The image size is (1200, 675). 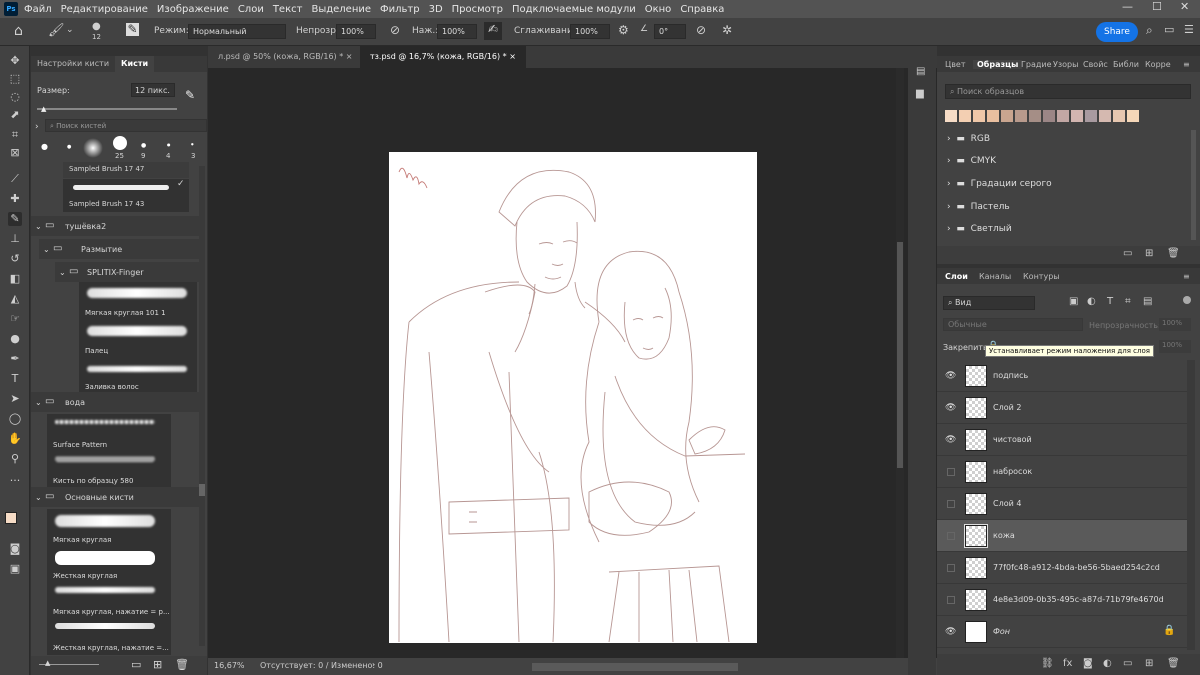 What do you see at coordinates (15, 97) in the screenshot?
I see `lasso-tool-icon: ◌` at bounding box center [15, 97].